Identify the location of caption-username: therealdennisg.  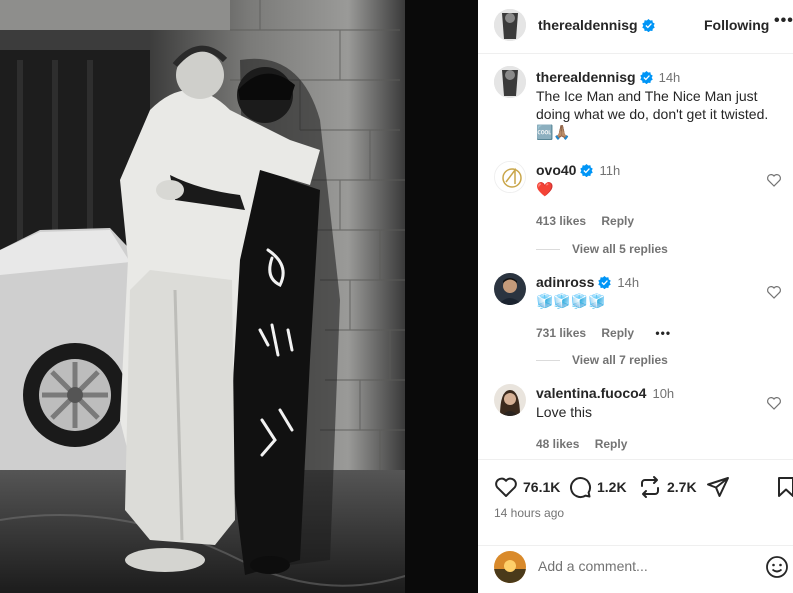
(586, 77).